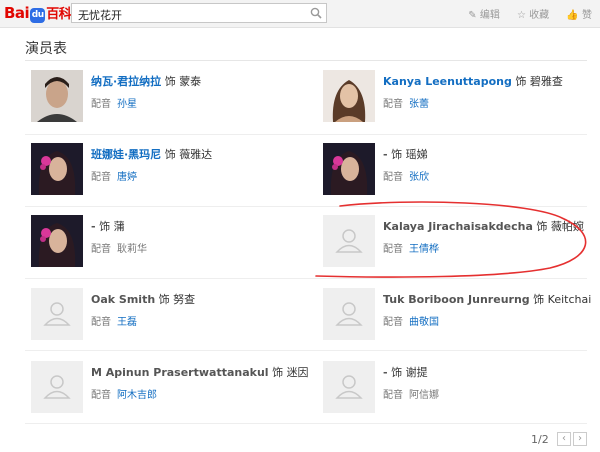 The height and width of the screenshot is (452, 600). What do you see at coordinates (461, 389) in the screenshot?
I see `cast-item: - 饰 谢提 配音 阿信娜` at bounding box center [461, 389].